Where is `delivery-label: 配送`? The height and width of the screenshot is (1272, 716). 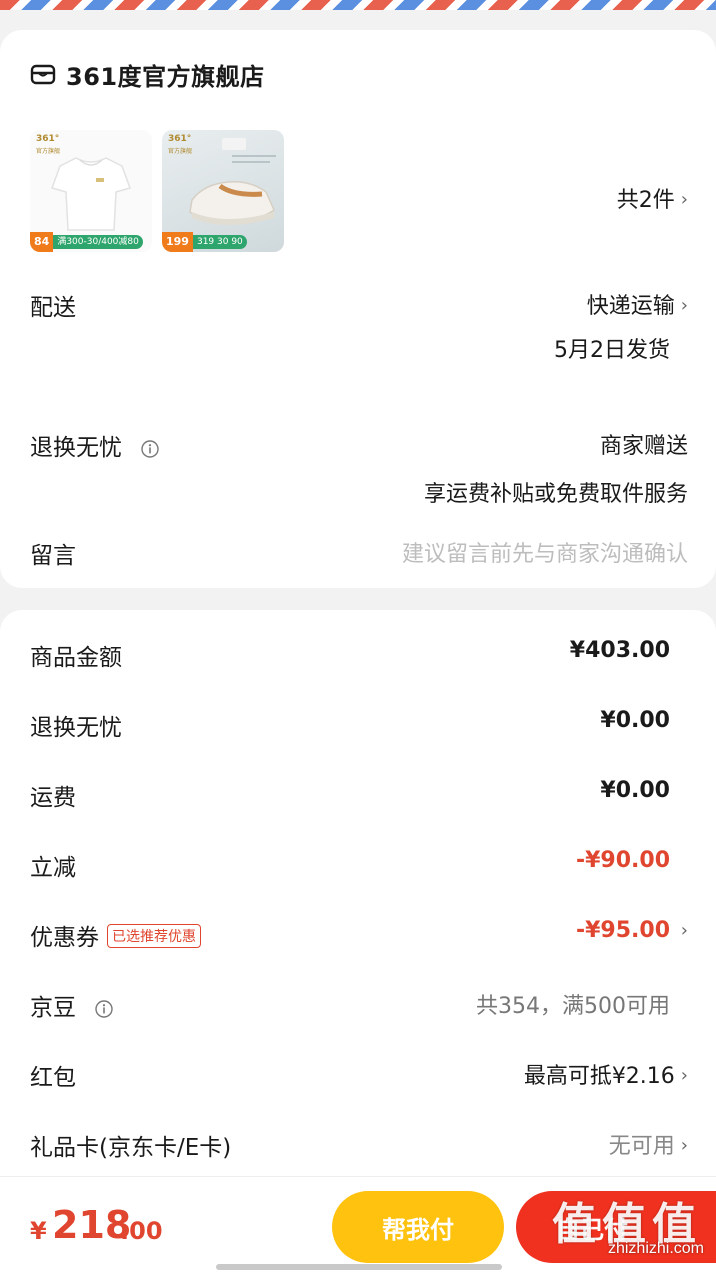 delivery-label: 配送 is located at coordinates (53, 308).